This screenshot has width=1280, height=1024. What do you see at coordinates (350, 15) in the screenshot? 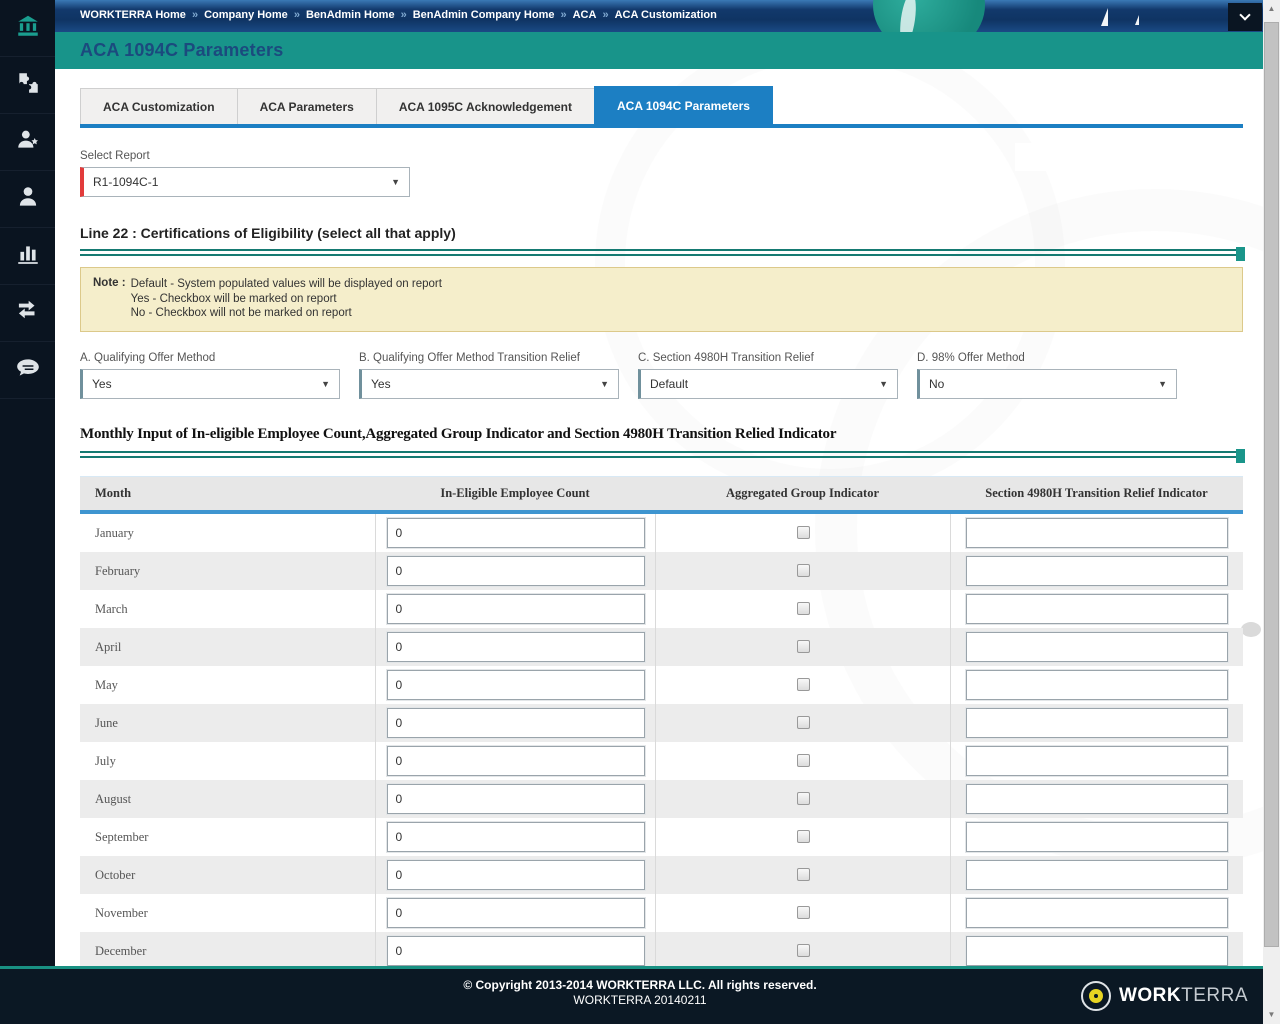
I see `breadcrumb-item-benadmin-home: BenAdmin Home` at bounding box center [350, 15].